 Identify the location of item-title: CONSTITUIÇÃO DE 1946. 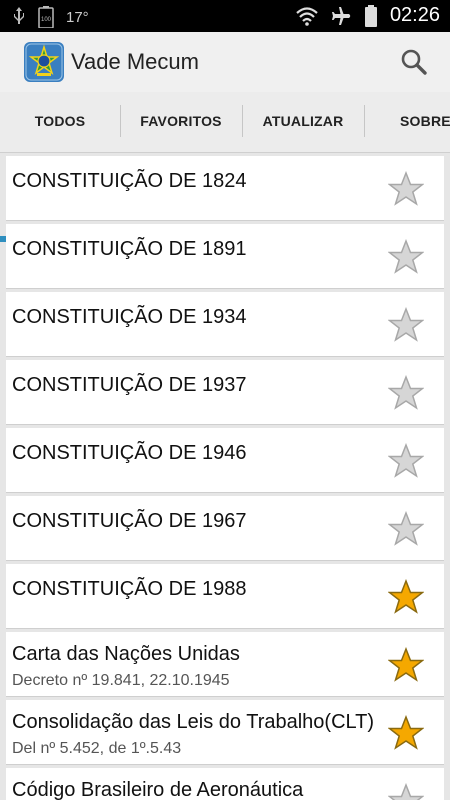
(129, 453).